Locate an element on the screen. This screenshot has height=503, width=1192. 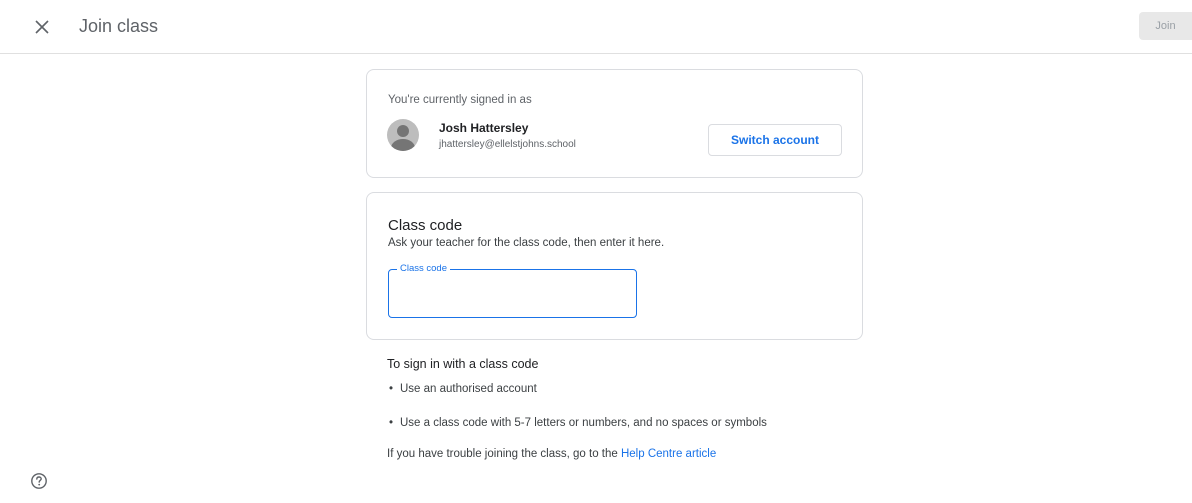
list-item: • Use an authorised account is located at coordinates (462, 389).